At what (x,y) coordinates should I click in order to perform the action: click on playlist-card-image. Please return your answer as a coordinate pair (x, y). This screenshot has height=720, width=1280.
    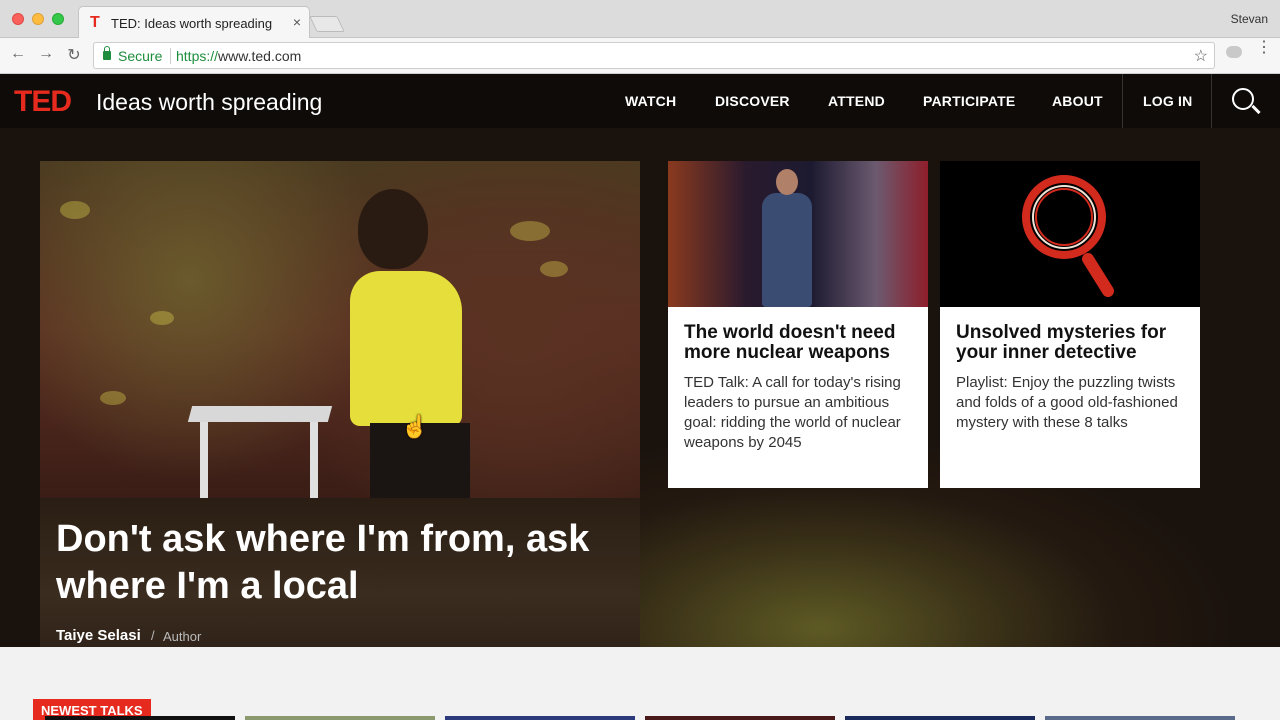
    Looking at the image, I should click on (1070, 234).